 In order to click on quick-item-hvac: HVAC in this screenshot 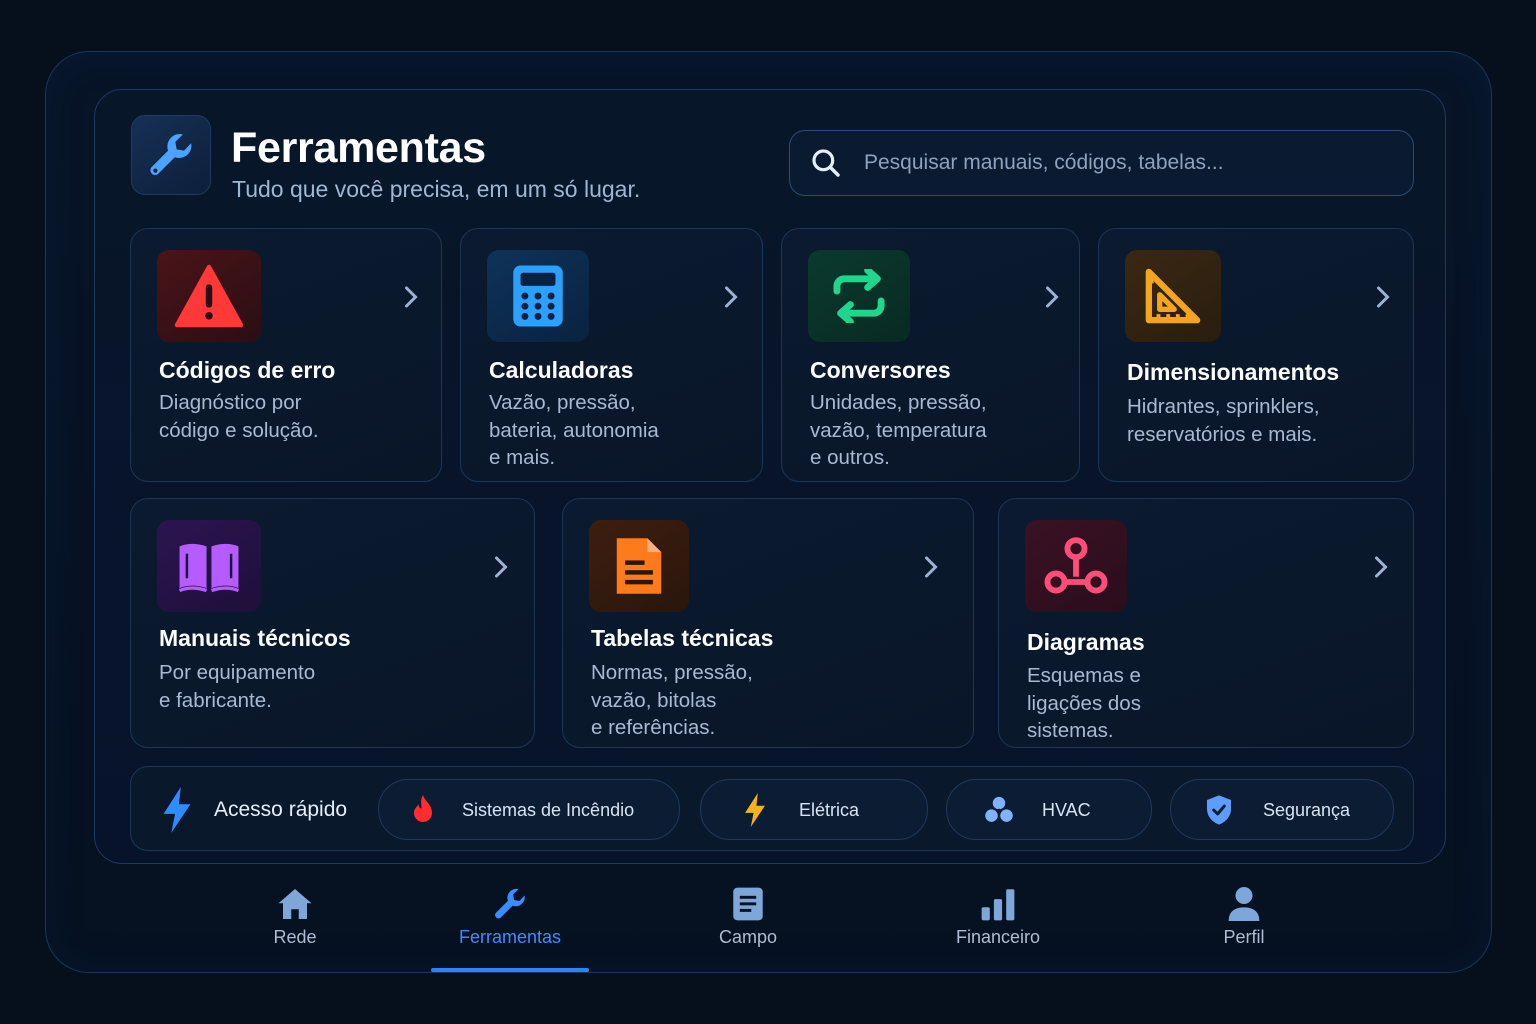, I will do `click(1049, 809)`.